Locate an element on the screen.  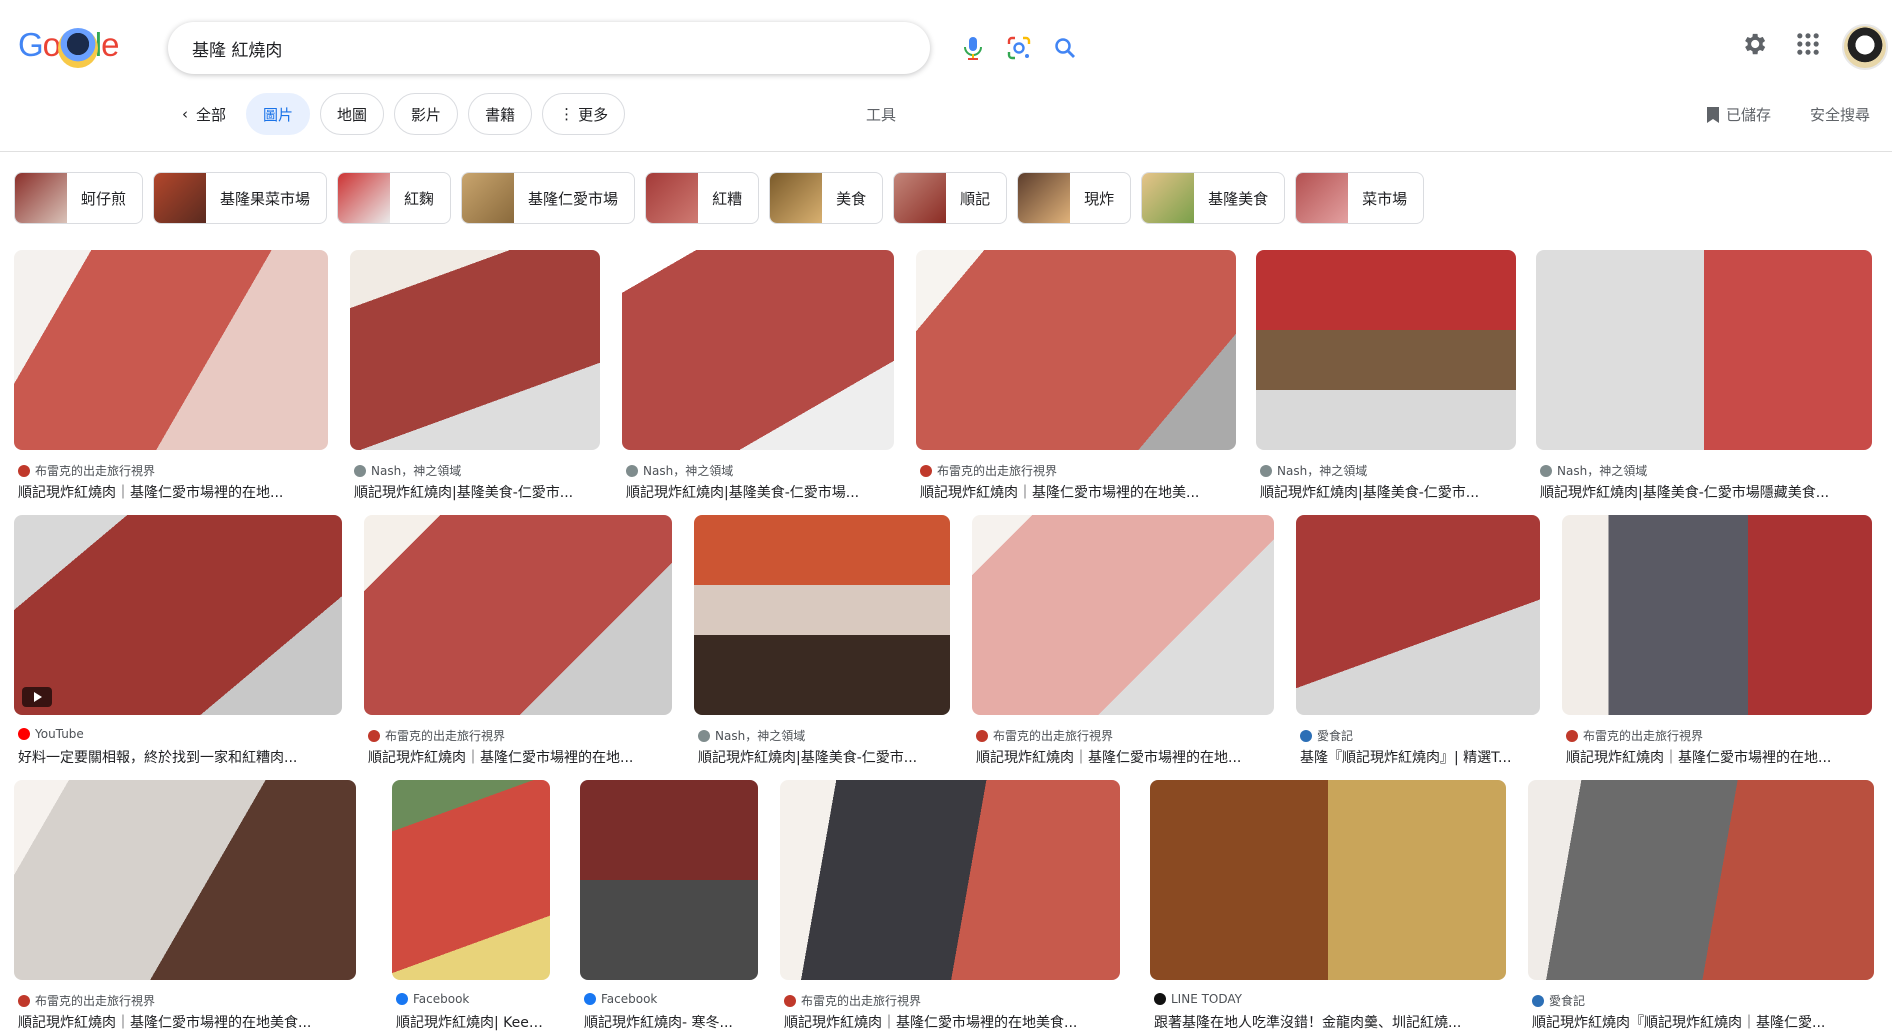
saved-button: 已儲存 is located at coordinates (1738, 114).